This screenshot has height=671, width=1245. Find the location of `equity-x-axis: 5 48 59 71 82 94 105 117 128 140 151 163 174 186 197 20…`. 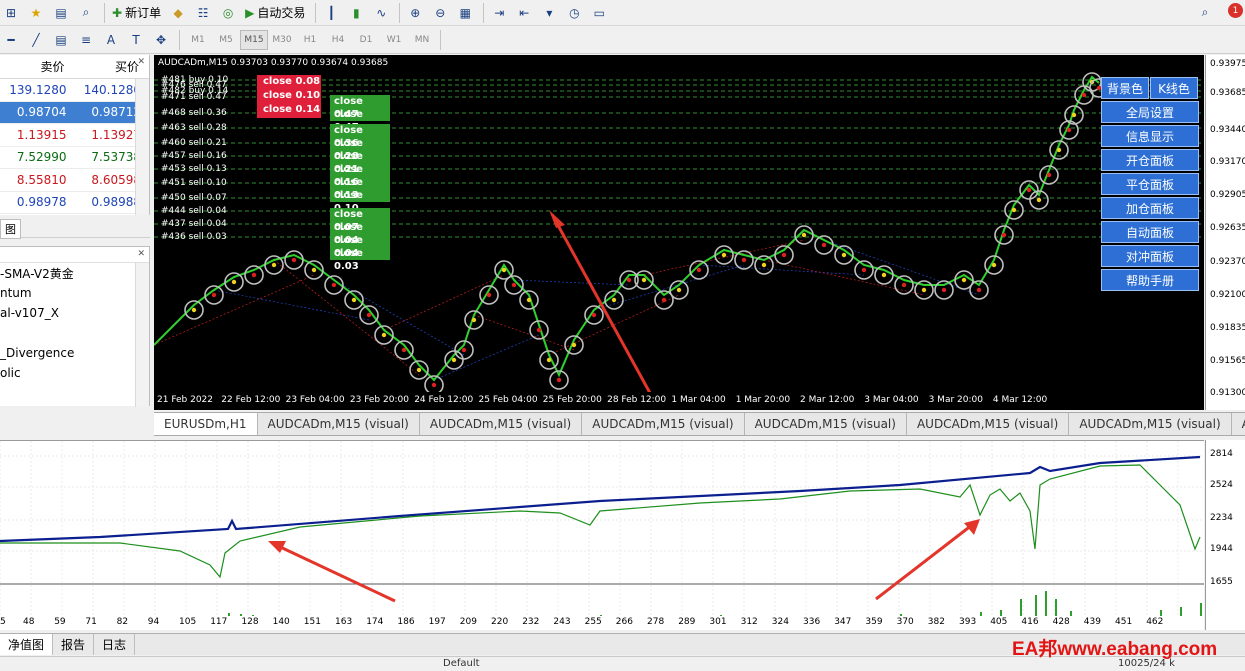

equity-x-axis: 5 48 59 71 82 94 105 117 128 140 151 163 174 186 197 20… is located at coordinates (602, 623).